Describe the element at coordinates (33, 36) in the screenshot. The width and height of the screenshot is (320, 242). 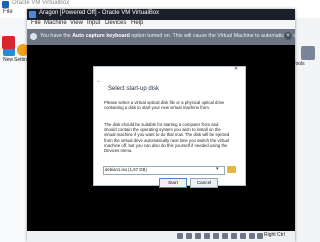
I see `info-icon` at that location.